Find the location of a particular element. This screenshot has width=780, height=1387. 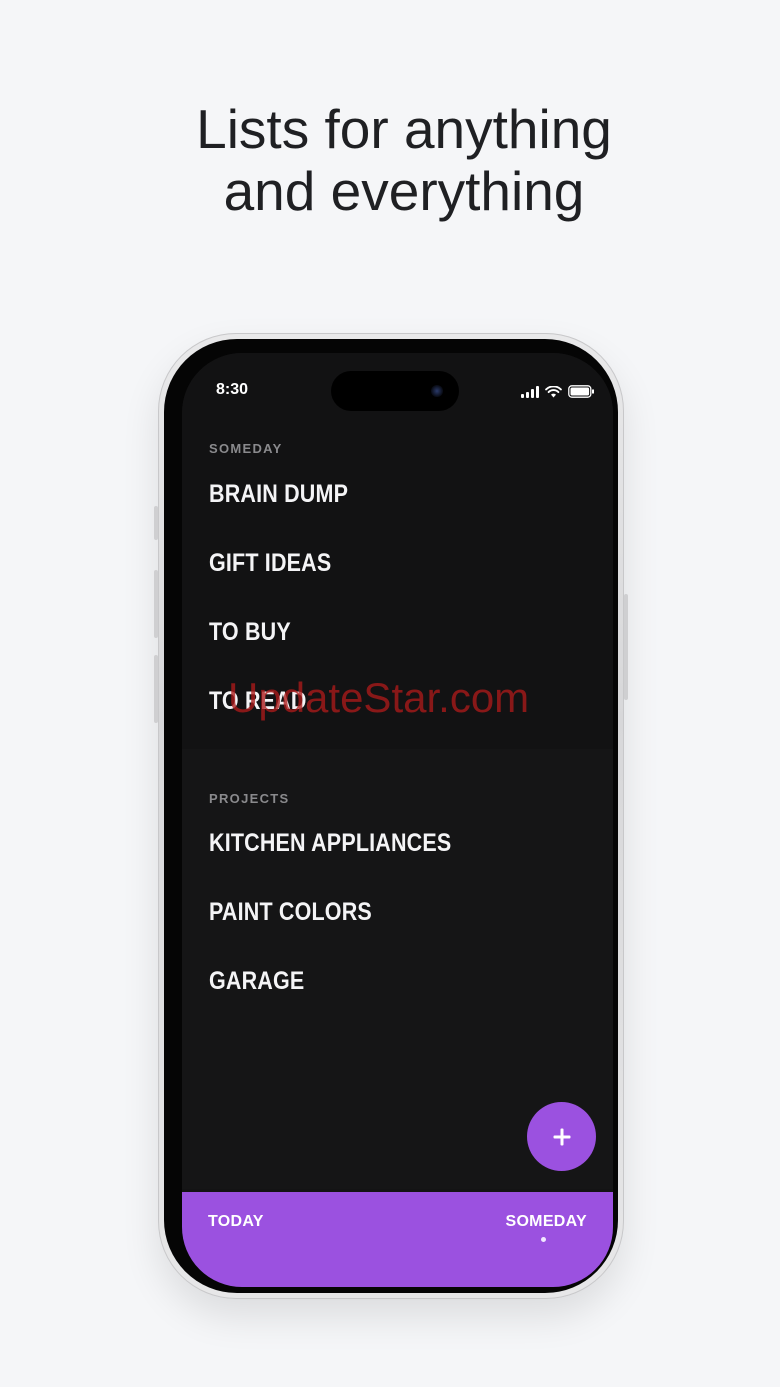

add-list-button is located at coordinates (561, 1136).